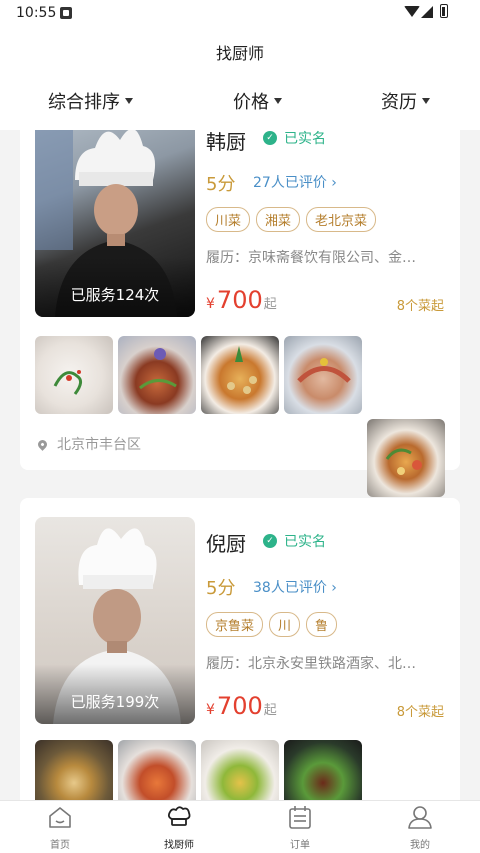 This screenshot has height=853, width=480. I want to click on cuisine-tag: 川, so click(285, 624).